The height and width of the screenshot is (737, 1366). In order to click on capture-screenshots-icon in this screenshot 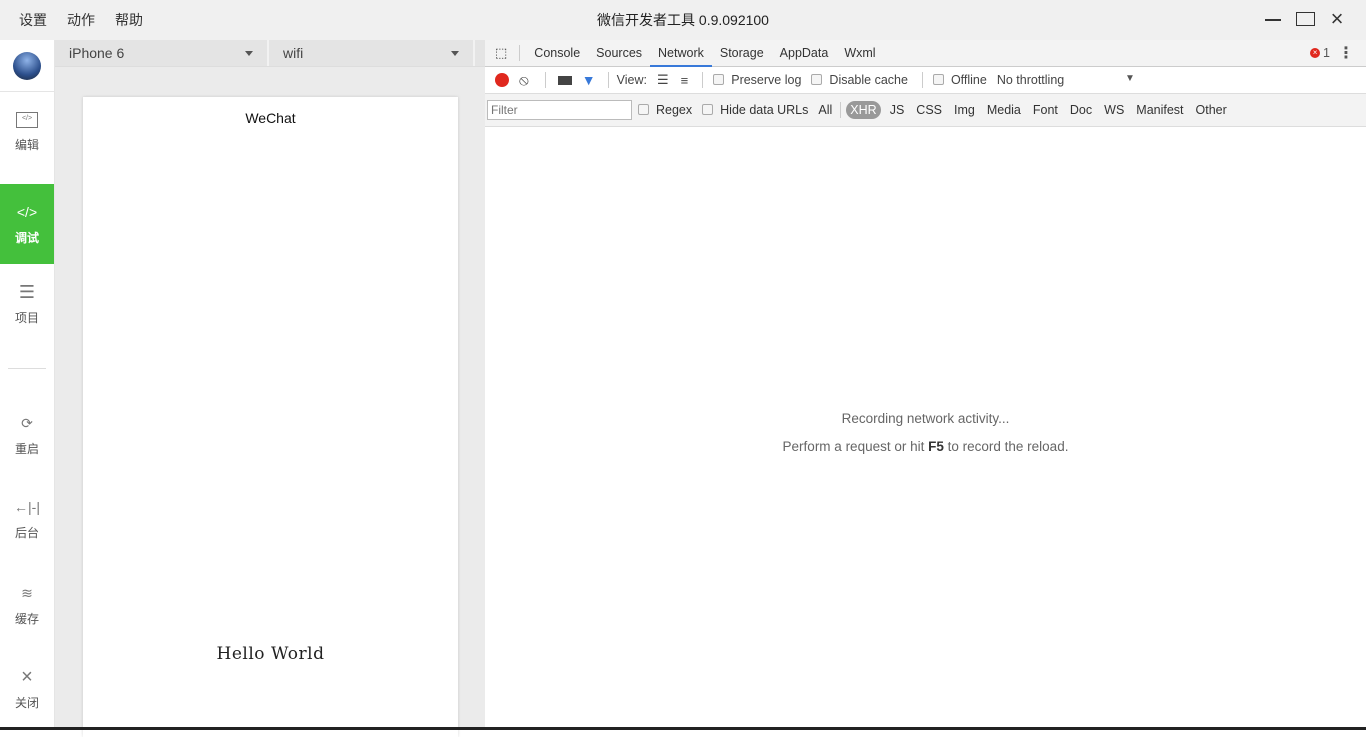, I will do `click(564, 80)`.